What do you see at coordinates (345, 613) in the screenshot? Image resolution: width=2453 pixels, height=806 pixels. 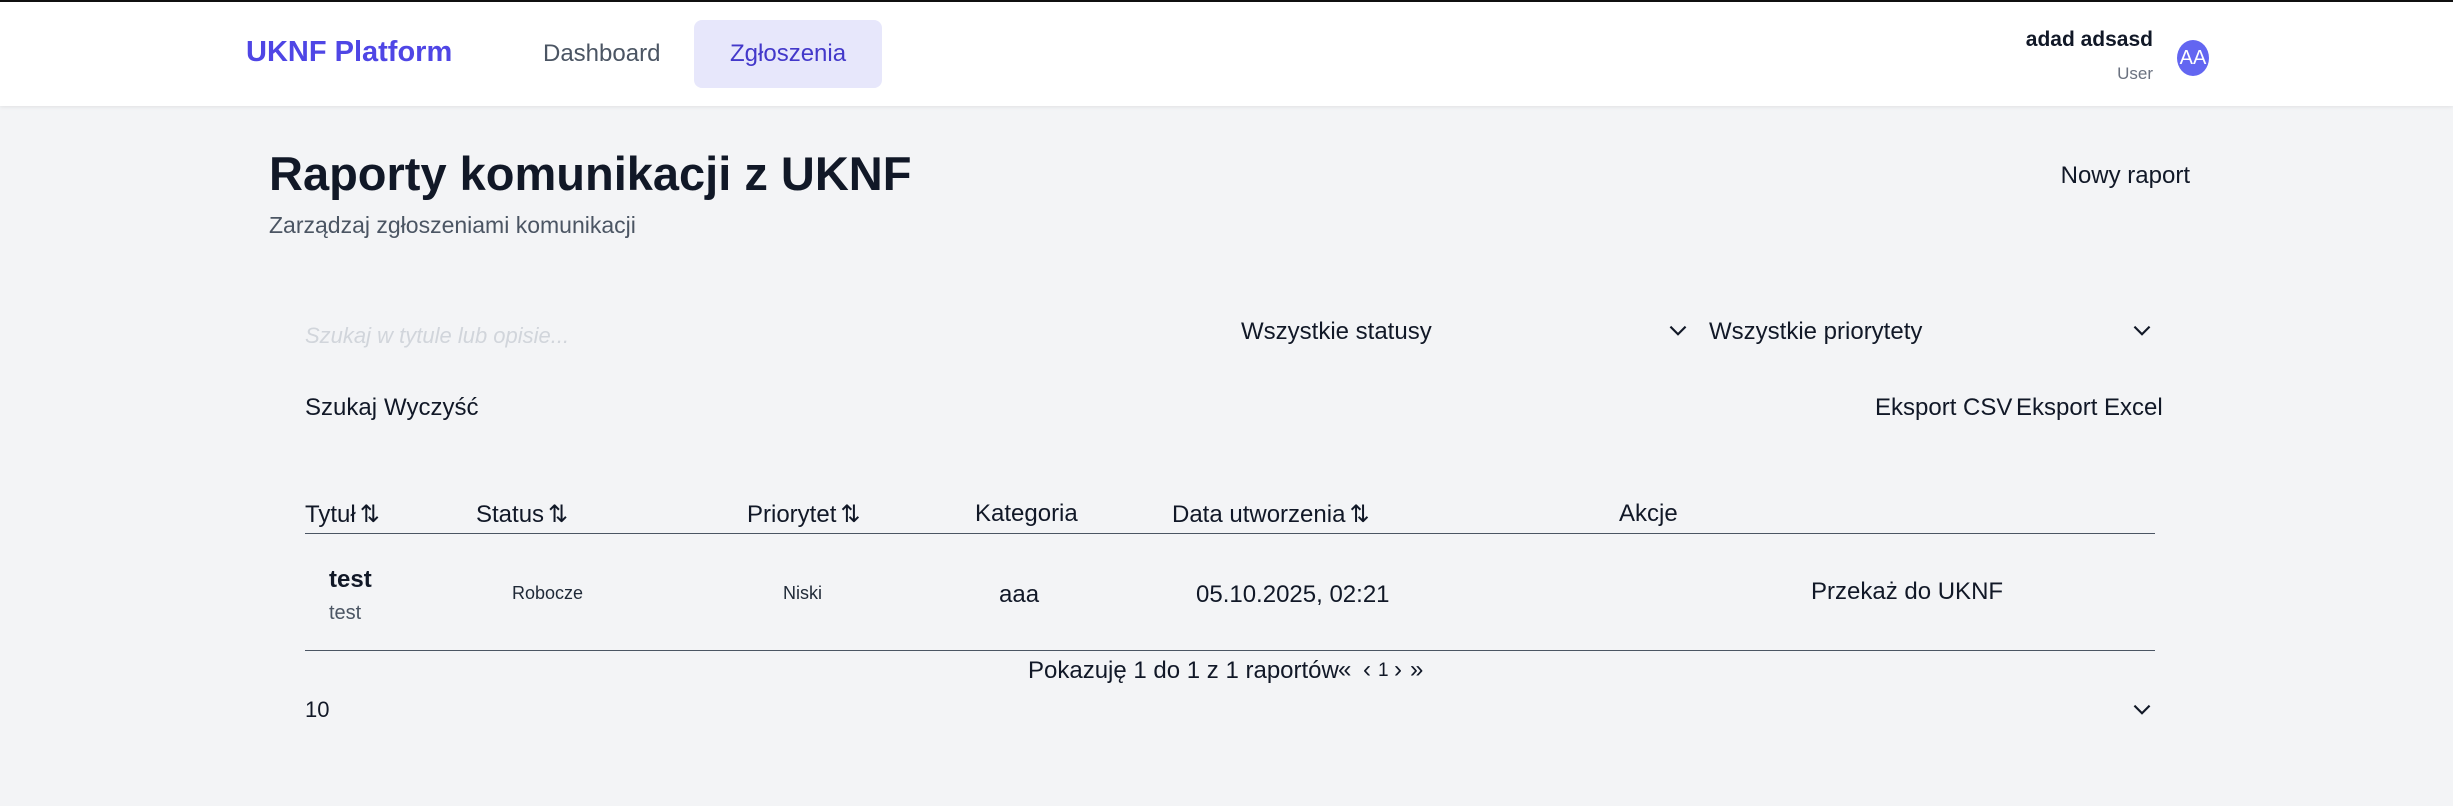 I see `row-description: test` at bounding box center [345, 613].